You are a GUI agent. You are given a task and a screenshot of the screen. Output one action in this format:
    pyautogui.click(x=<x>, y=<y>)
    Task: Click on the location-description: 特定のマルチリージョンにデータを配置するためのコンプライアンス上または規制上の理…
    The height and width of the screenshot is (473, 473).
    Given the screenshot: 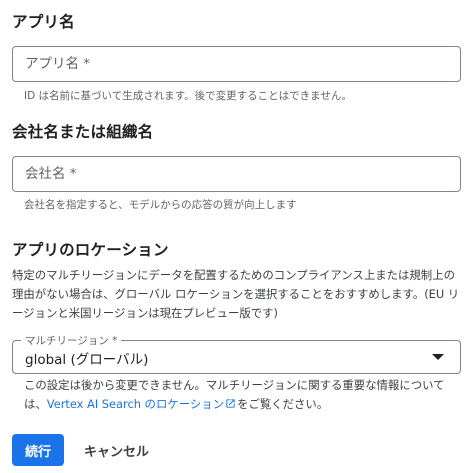 What is the action you would take?
    pyautogui.click(x=236, y=294)
    